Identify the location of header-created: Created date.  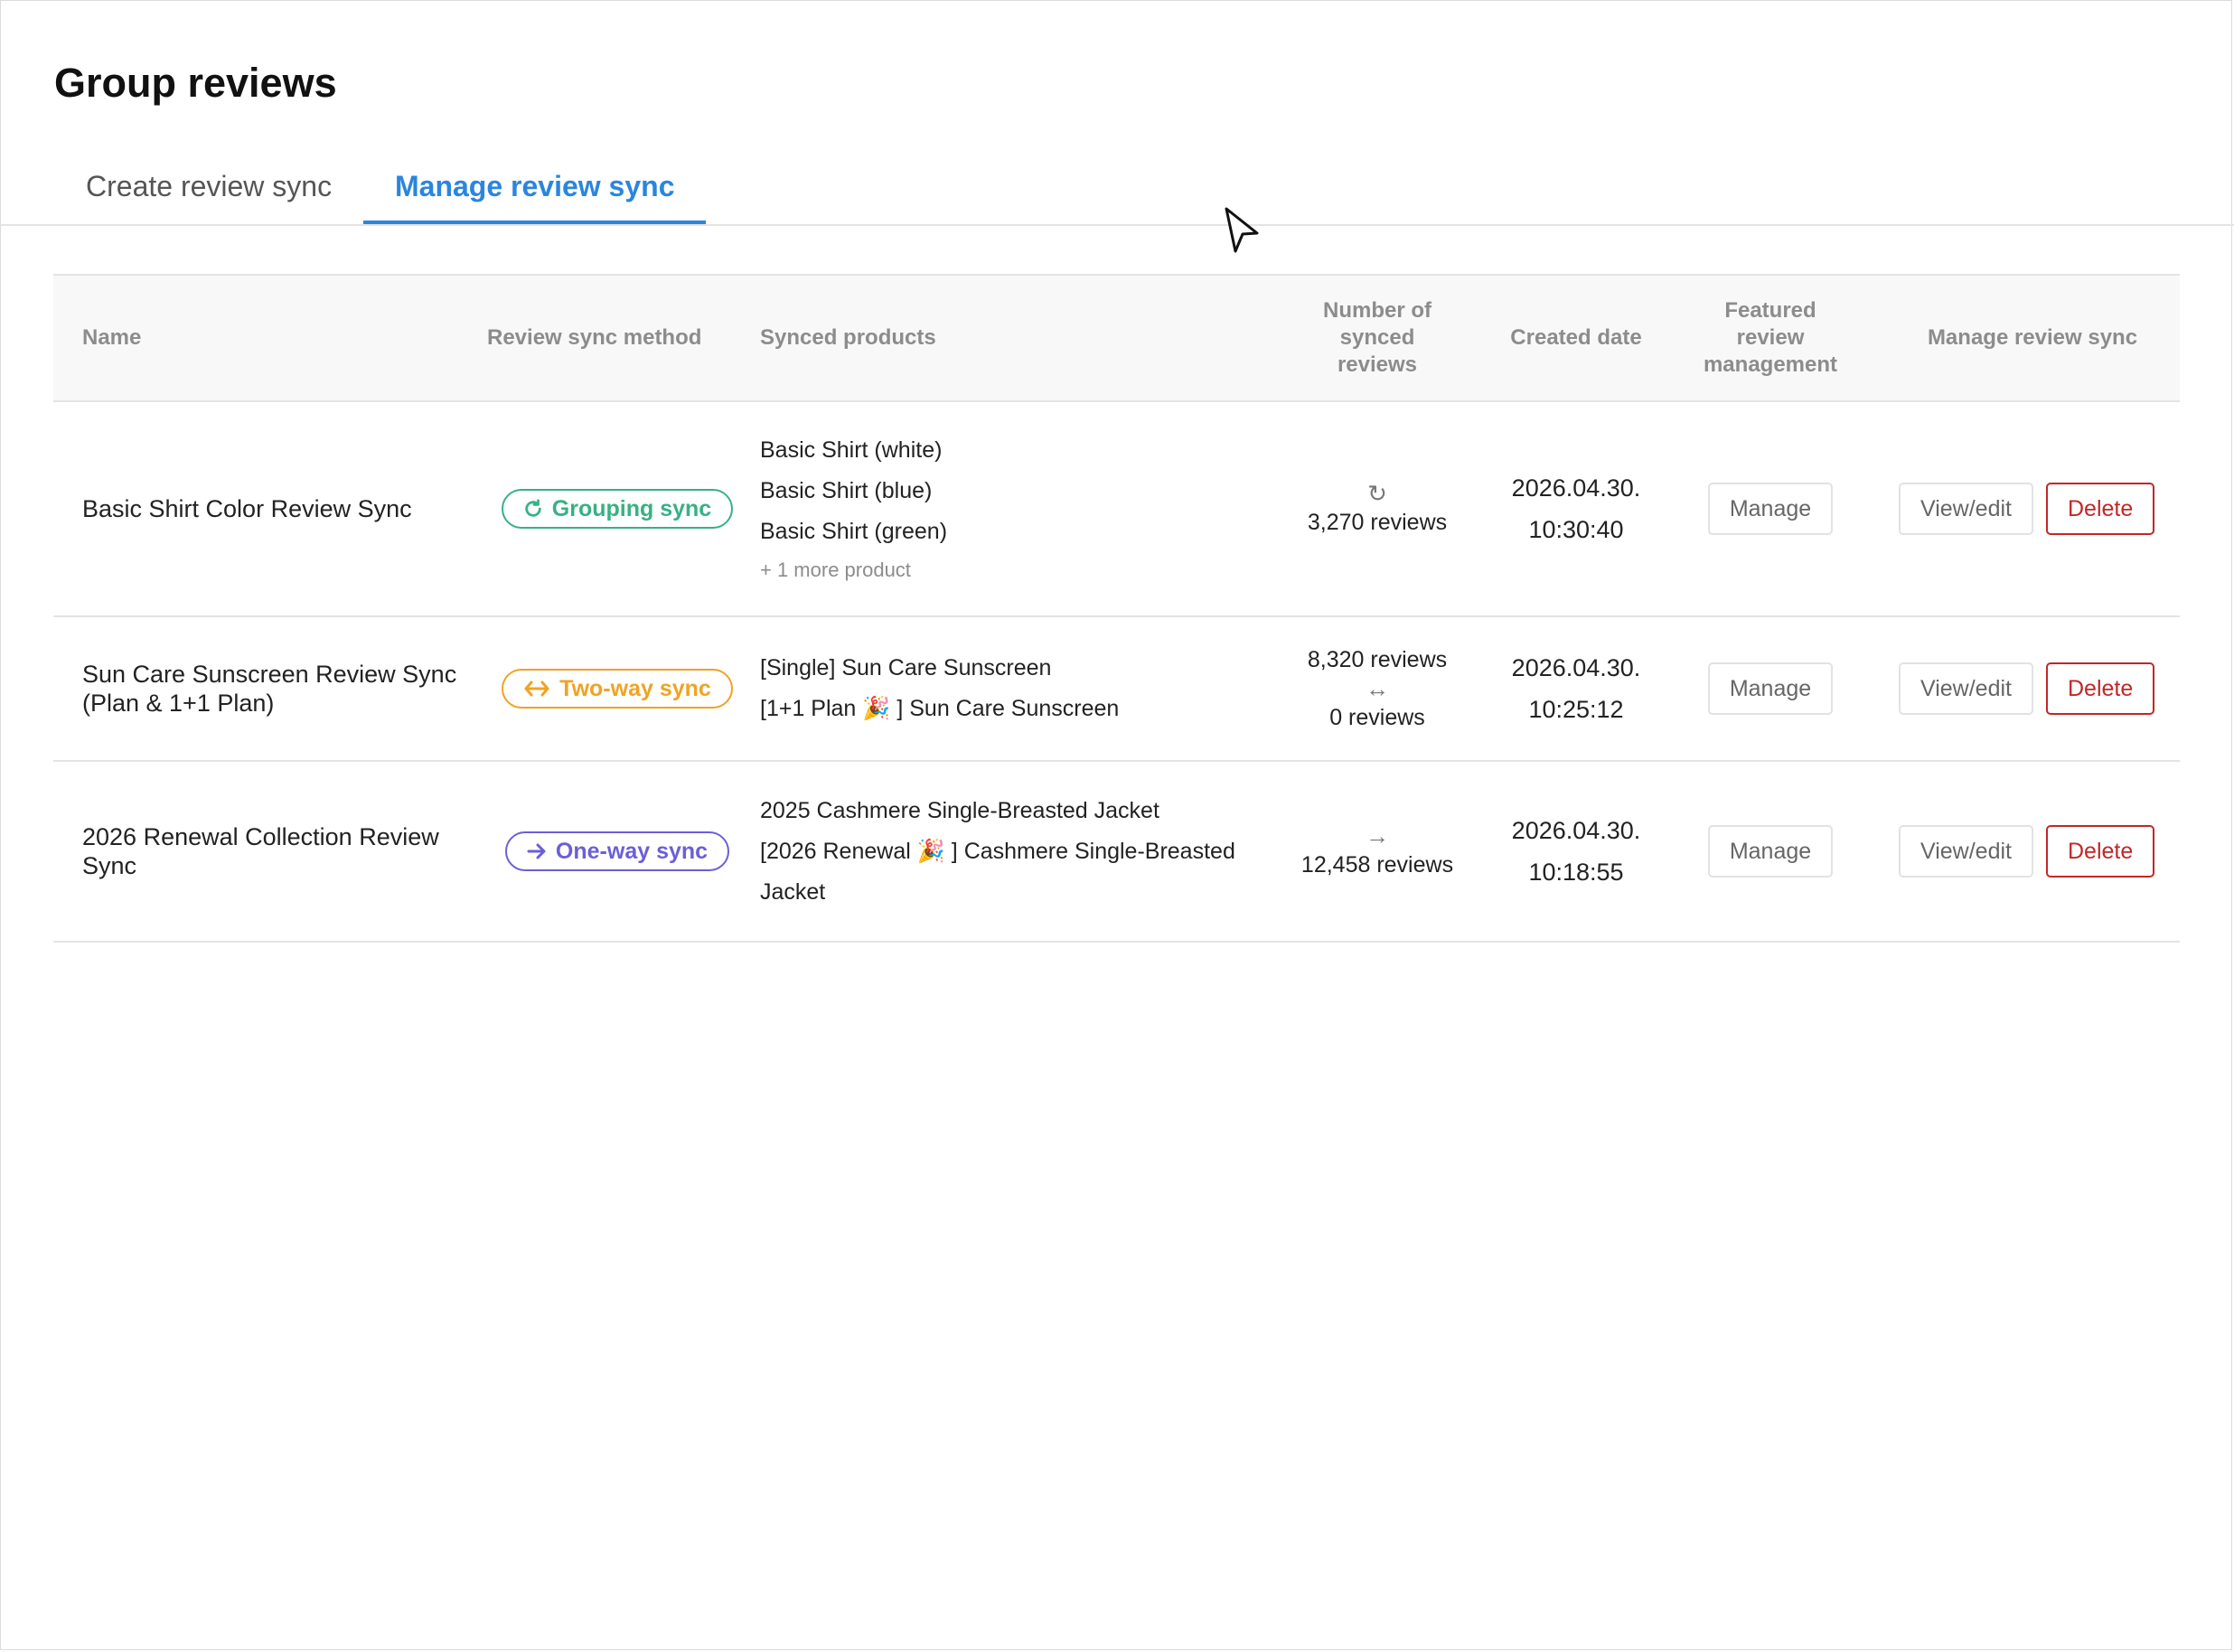
(1576, 337).